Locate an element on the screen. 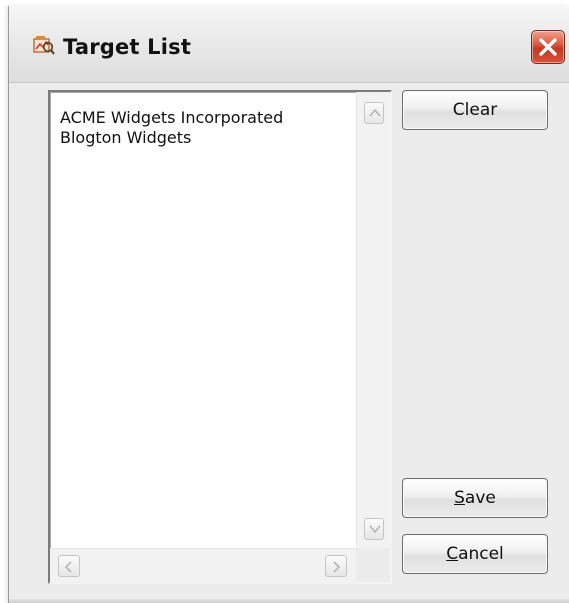 The width and height of the screenshot is (569, 603). vertical-scrollbar is located at coordinates (373, 320).